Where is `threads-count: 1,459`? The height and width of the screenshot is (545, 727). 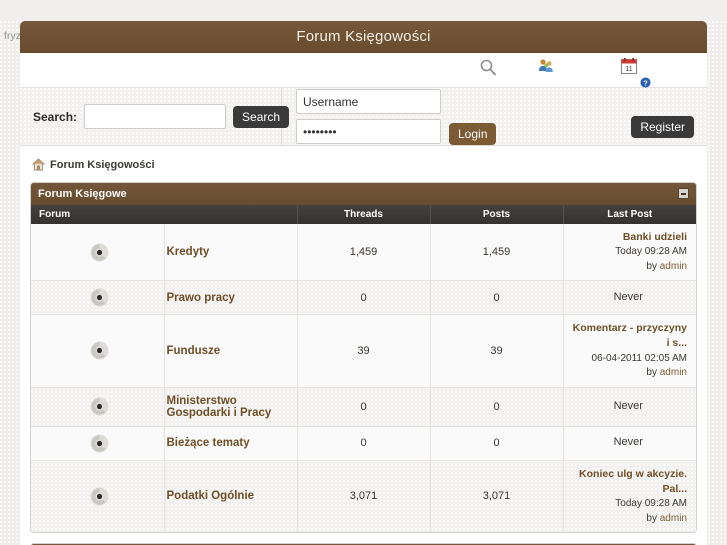 threads-count: 1,459 is located at coordinates (364, 253).